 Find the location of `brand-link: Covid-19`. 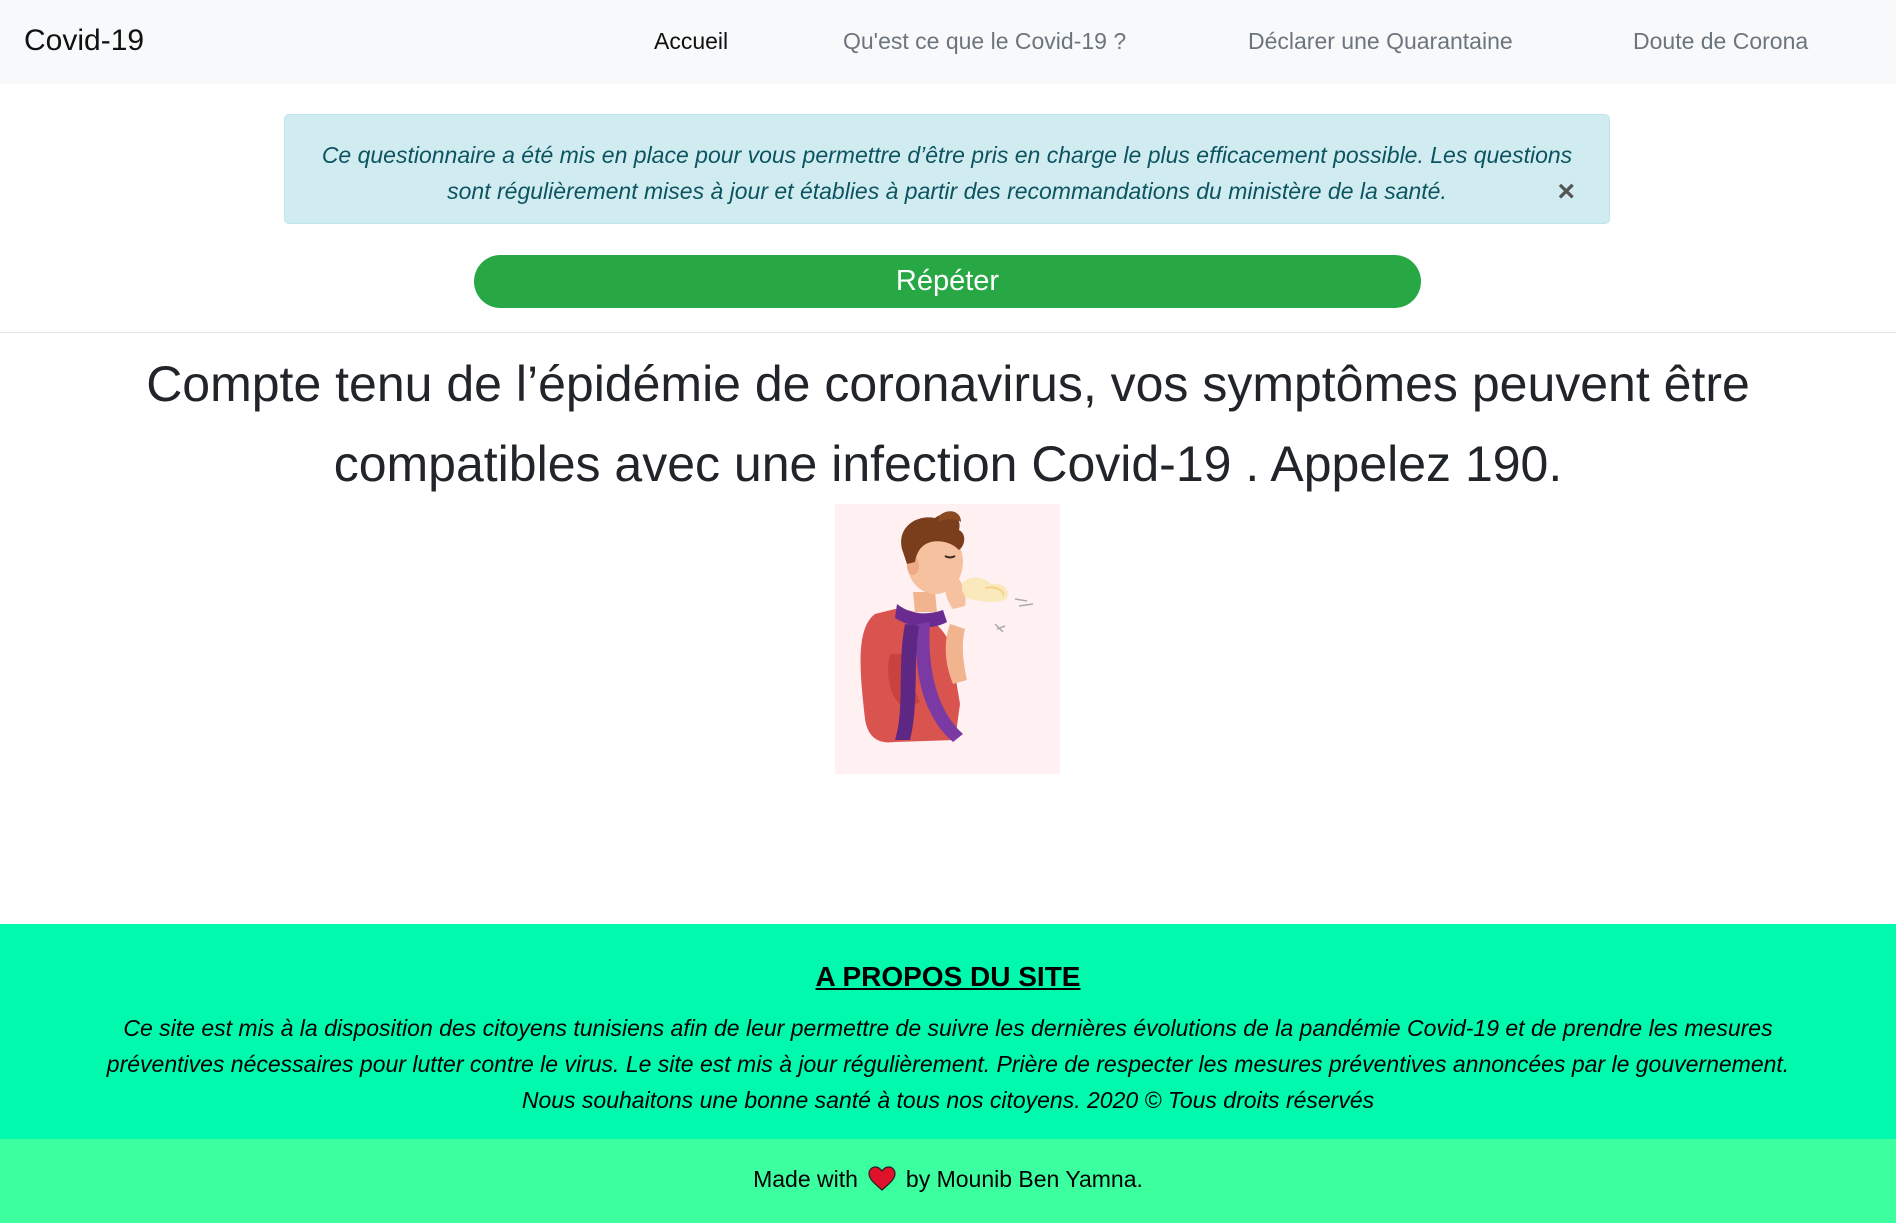

brand-link: Covid-19 is located at coordinates (84, 41).